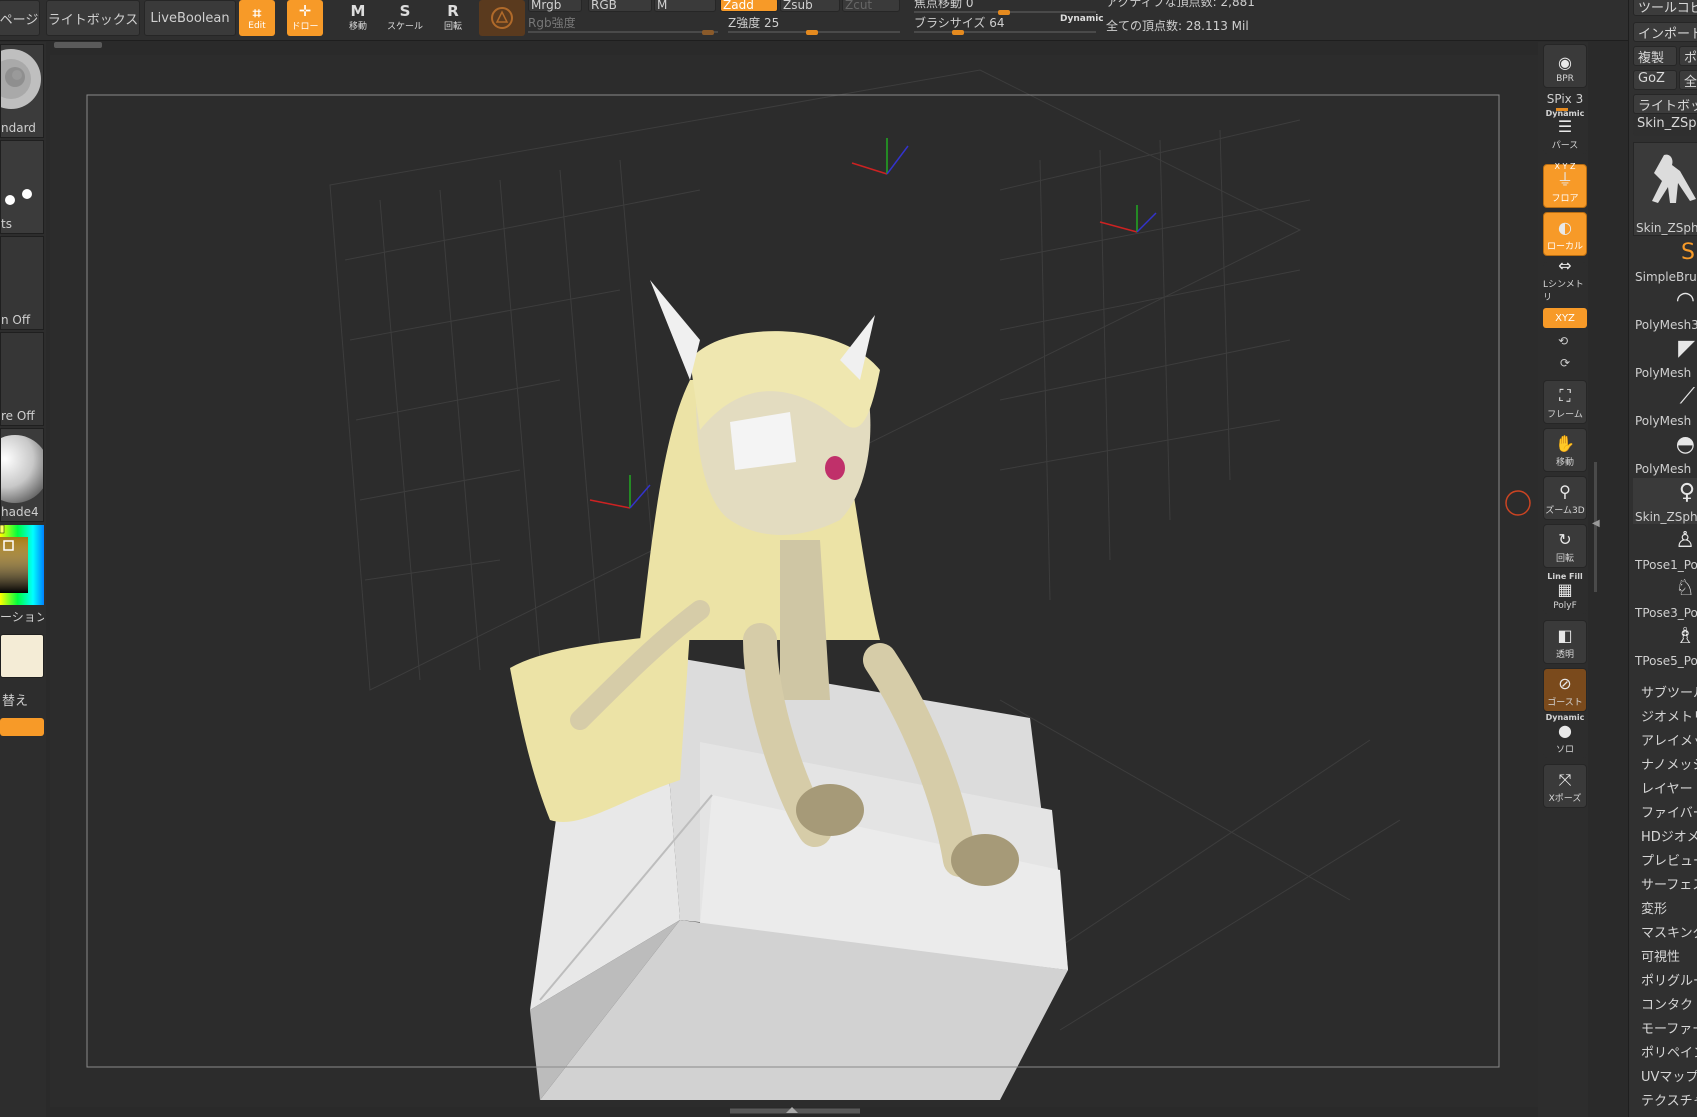  I want to click on polymesh-button: ポ, so click(1688, 56).